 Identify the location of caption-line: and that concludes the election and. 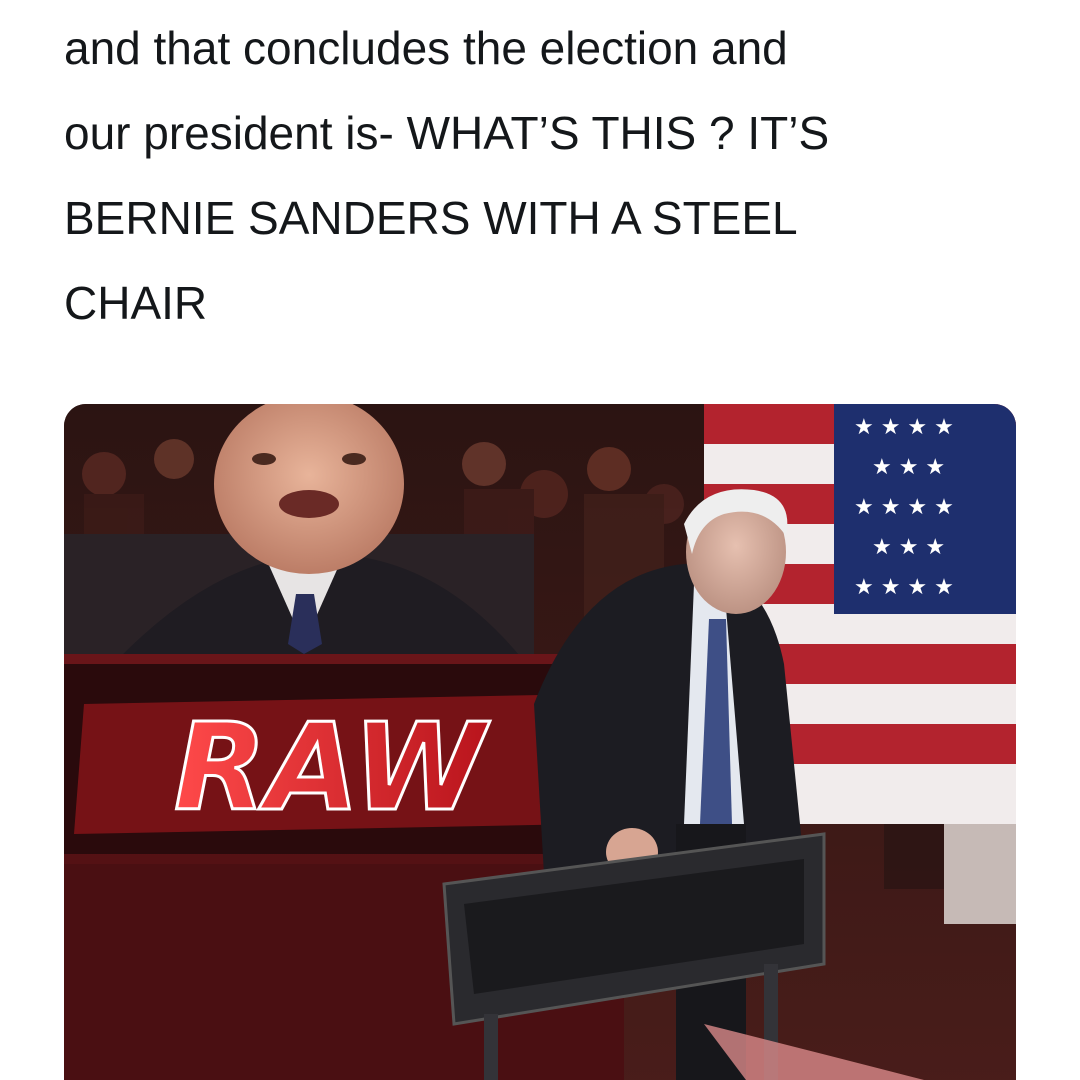
(426, 48).